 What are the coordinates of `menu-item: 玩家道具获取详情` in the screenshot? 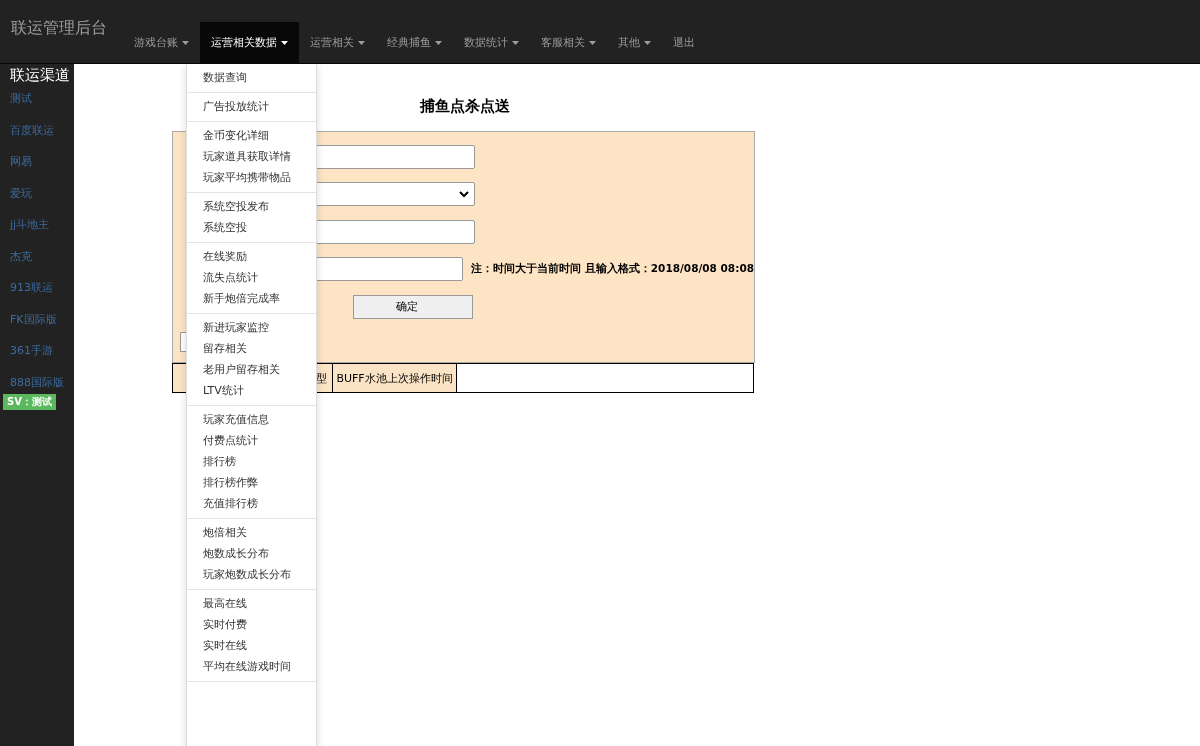 It's located at (251, 156).